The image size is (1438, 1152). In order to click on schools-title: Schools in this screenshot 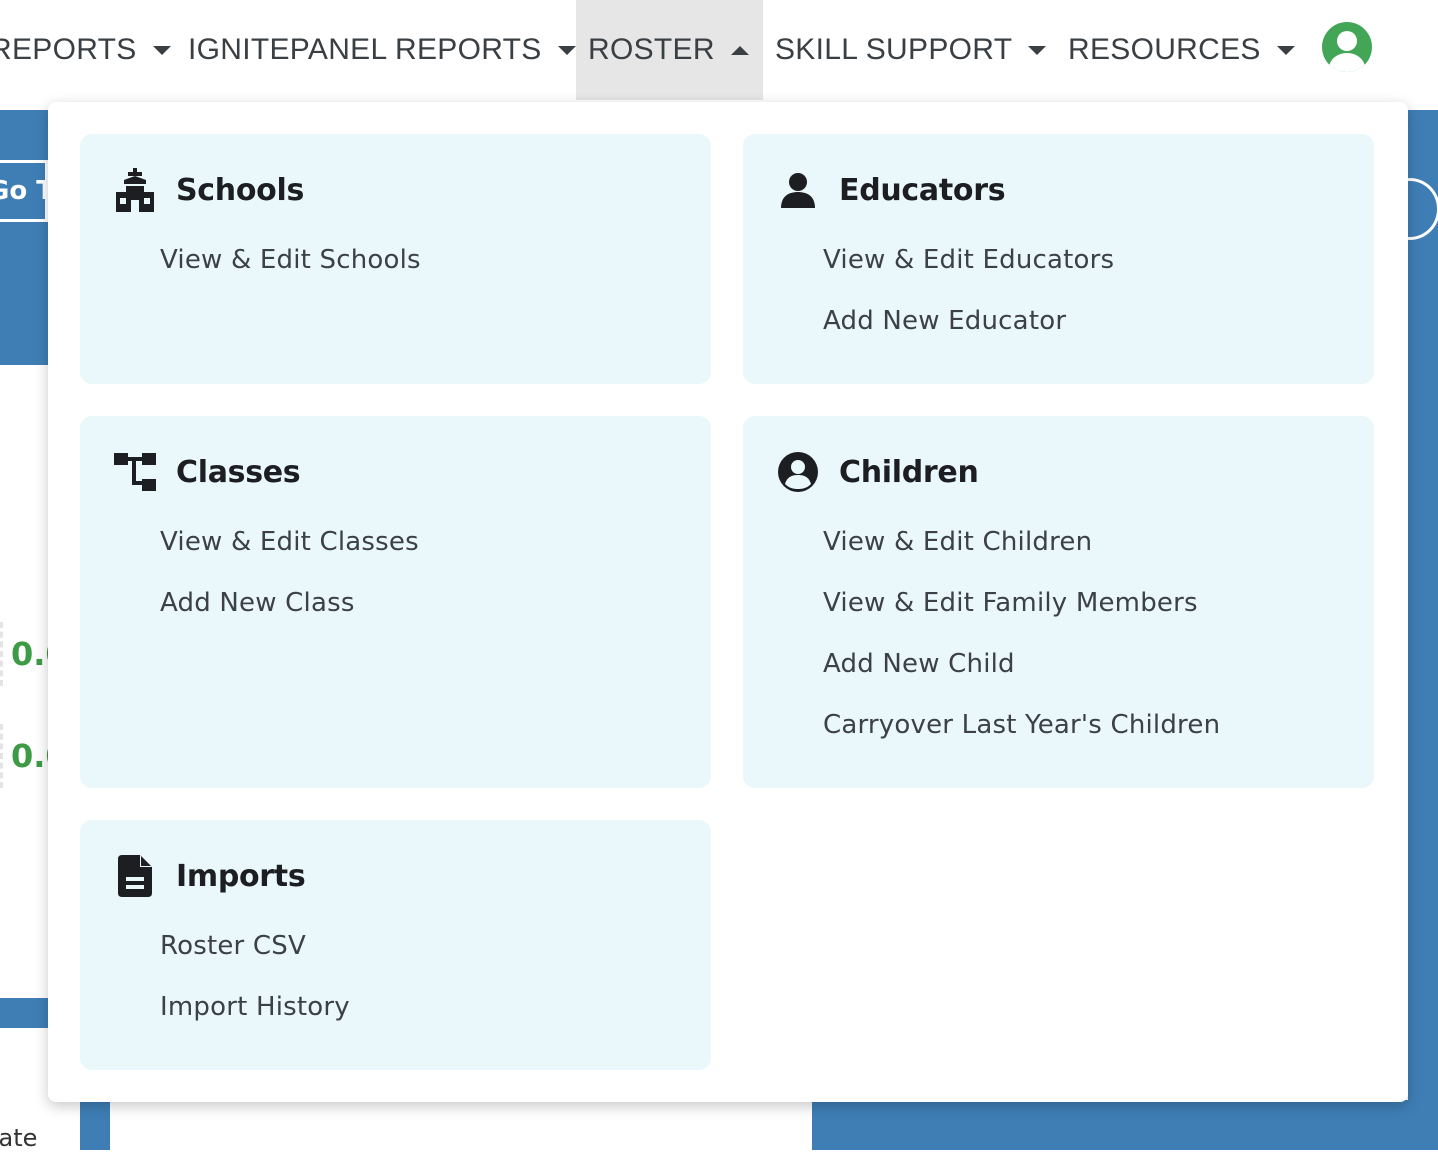, I will do `click(240, 190)`.